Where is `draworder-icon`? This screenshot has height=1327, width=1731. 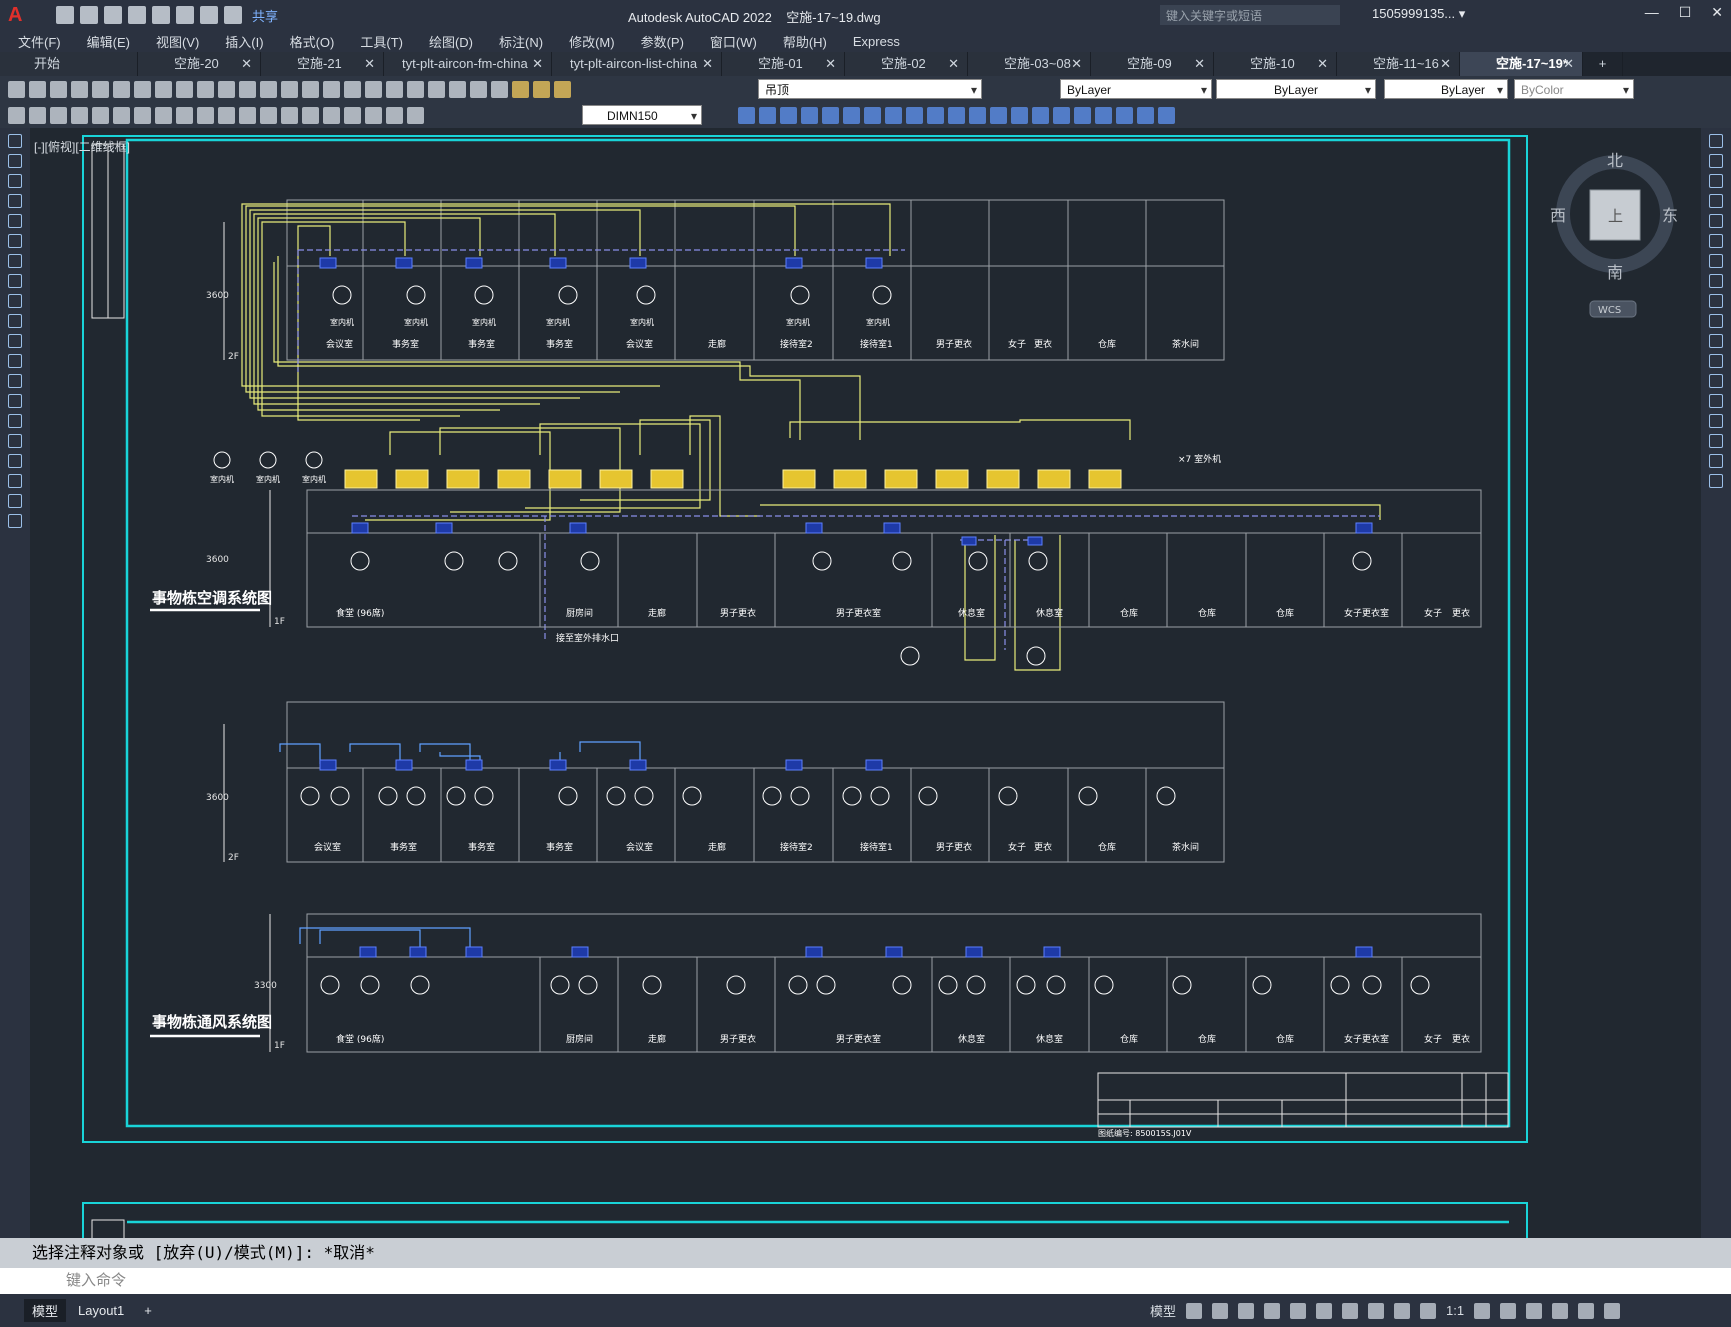 draworder-icon is located at coordinates (1124, 115).